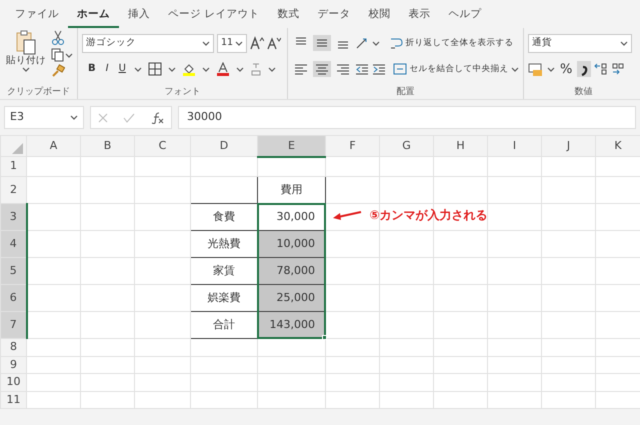 This screenshot has height=425, width=640. I want to click on row-header: 7, so click(13, 325).